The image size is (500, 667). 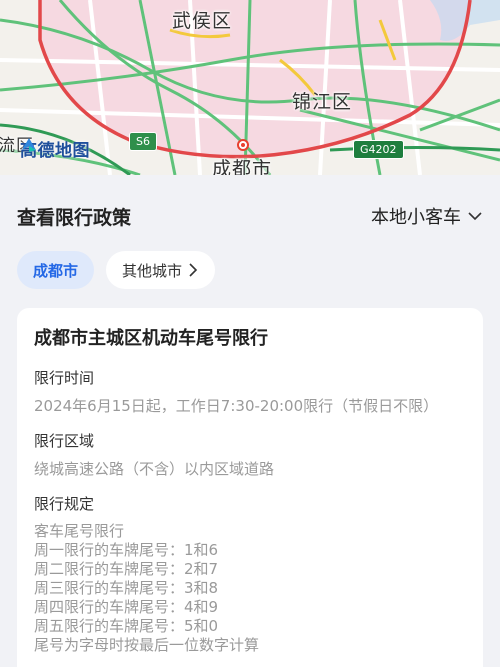 I want to click on other-cities-label: 其他城市, so click(x=152, y=270).